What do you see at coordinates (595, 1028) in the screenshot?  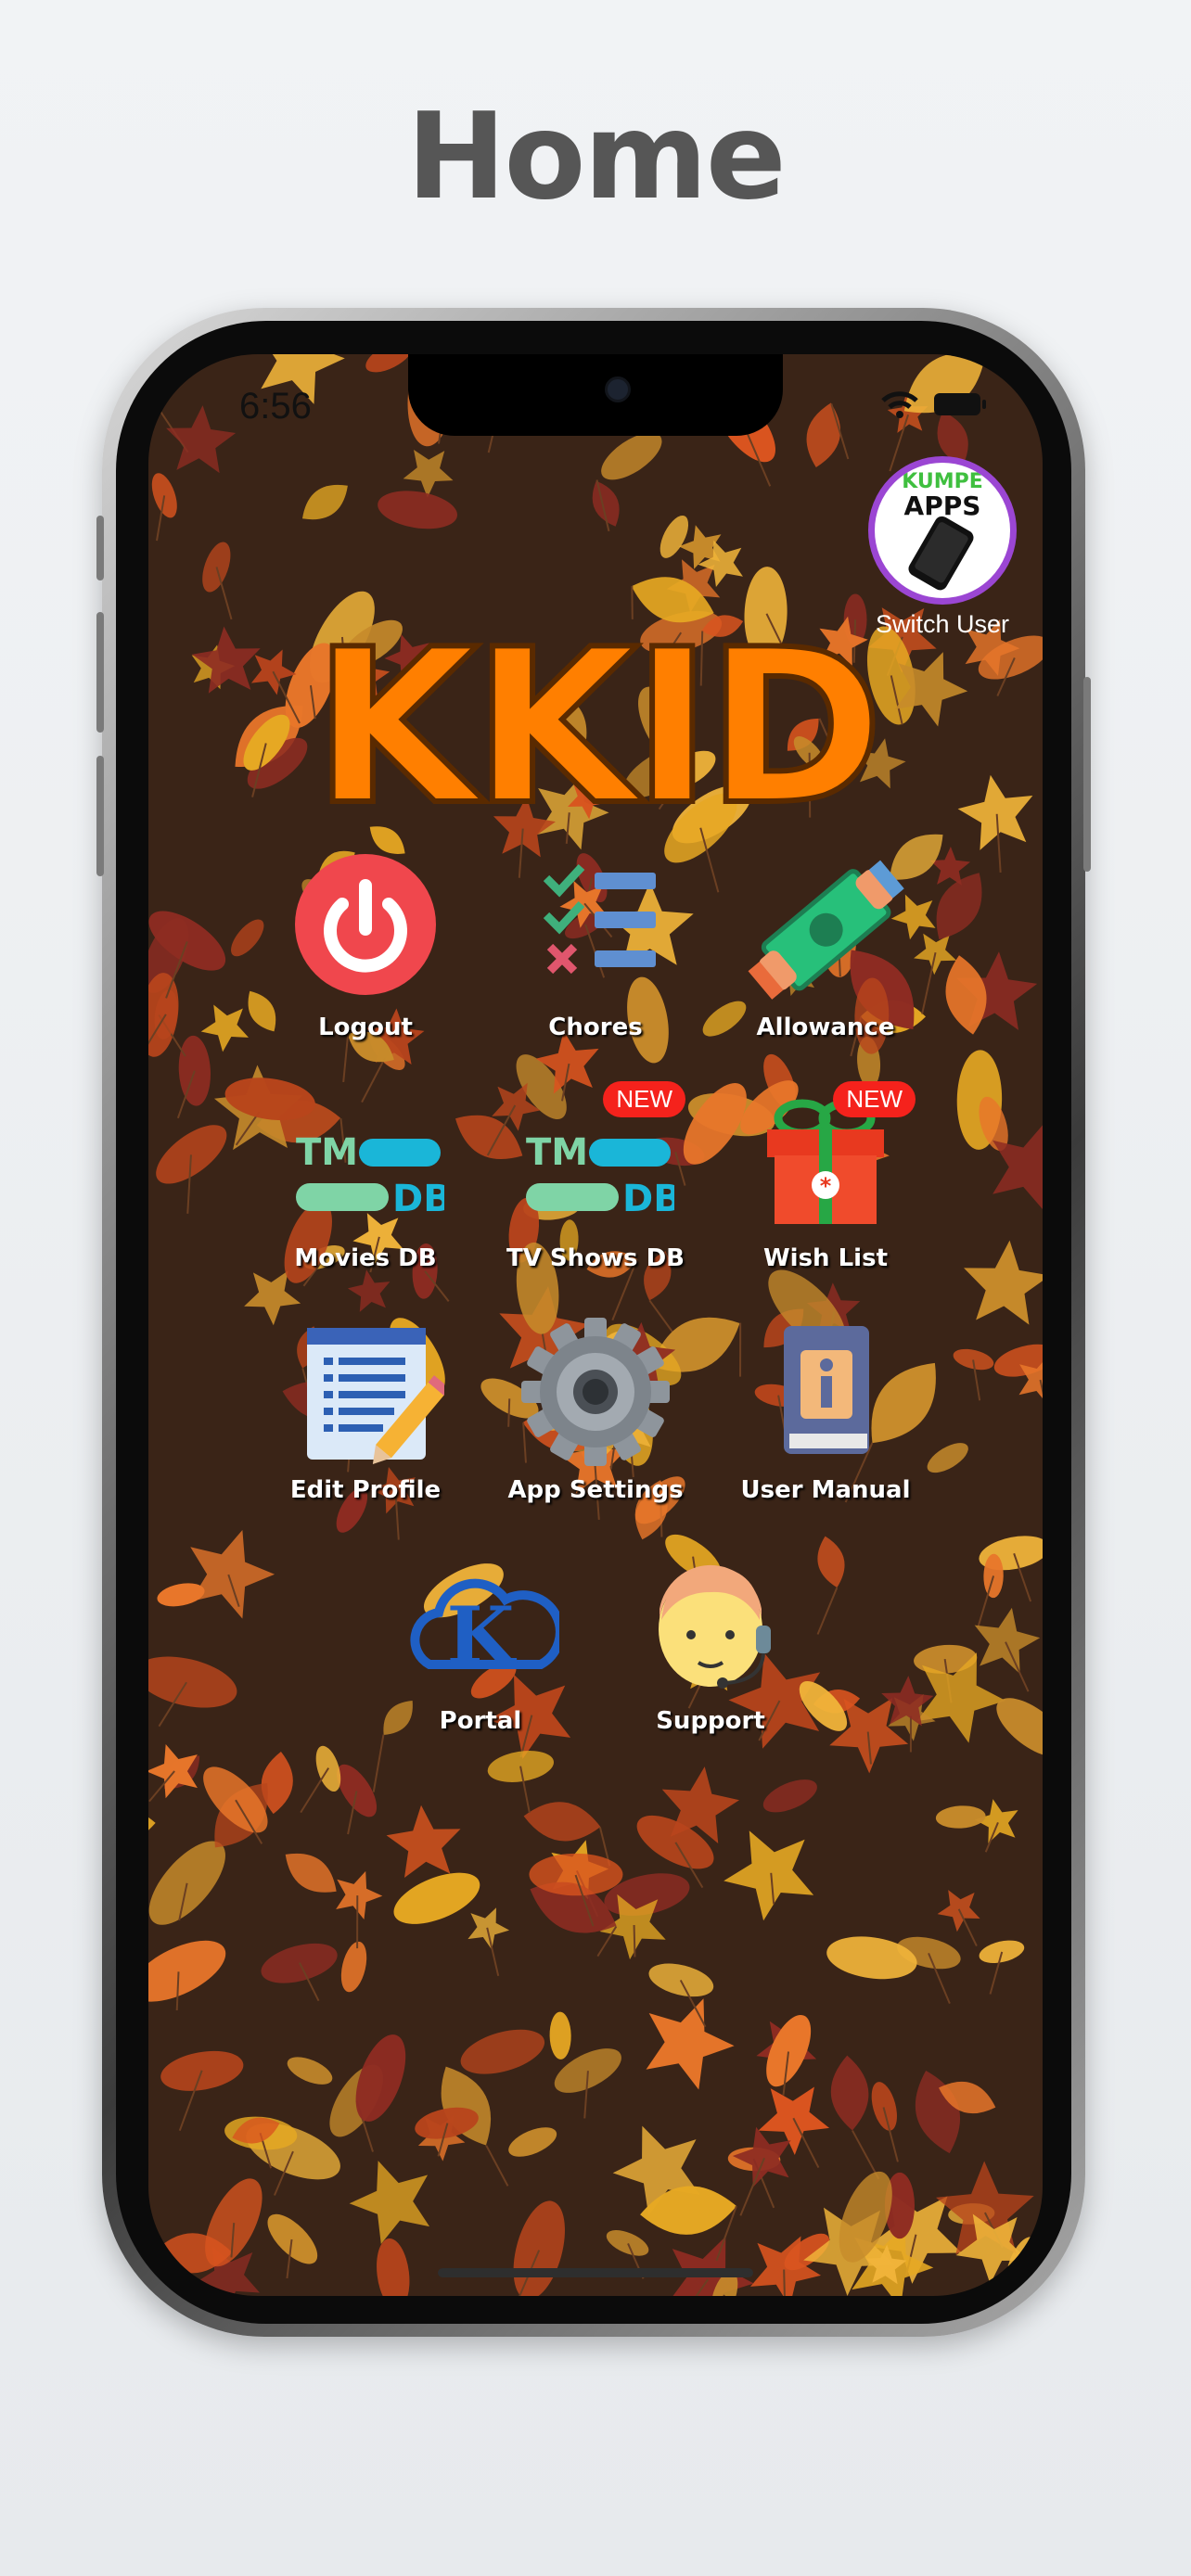 I see `tile-label: Chores` at bounding box center [595, 1028].